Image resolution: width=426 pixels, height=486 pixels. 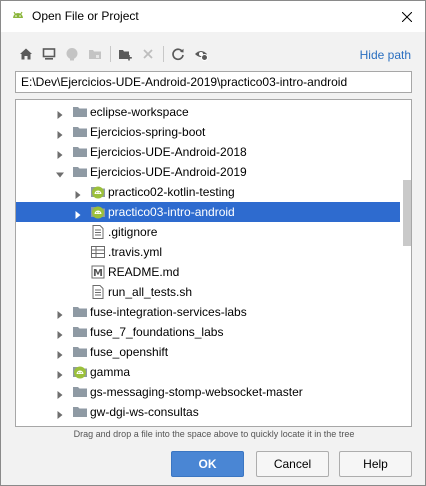 What do you see at coordinates (213, 16) in the screenshot?
I see `title-bar: Open File or Project` at bounding box center [213, 16].